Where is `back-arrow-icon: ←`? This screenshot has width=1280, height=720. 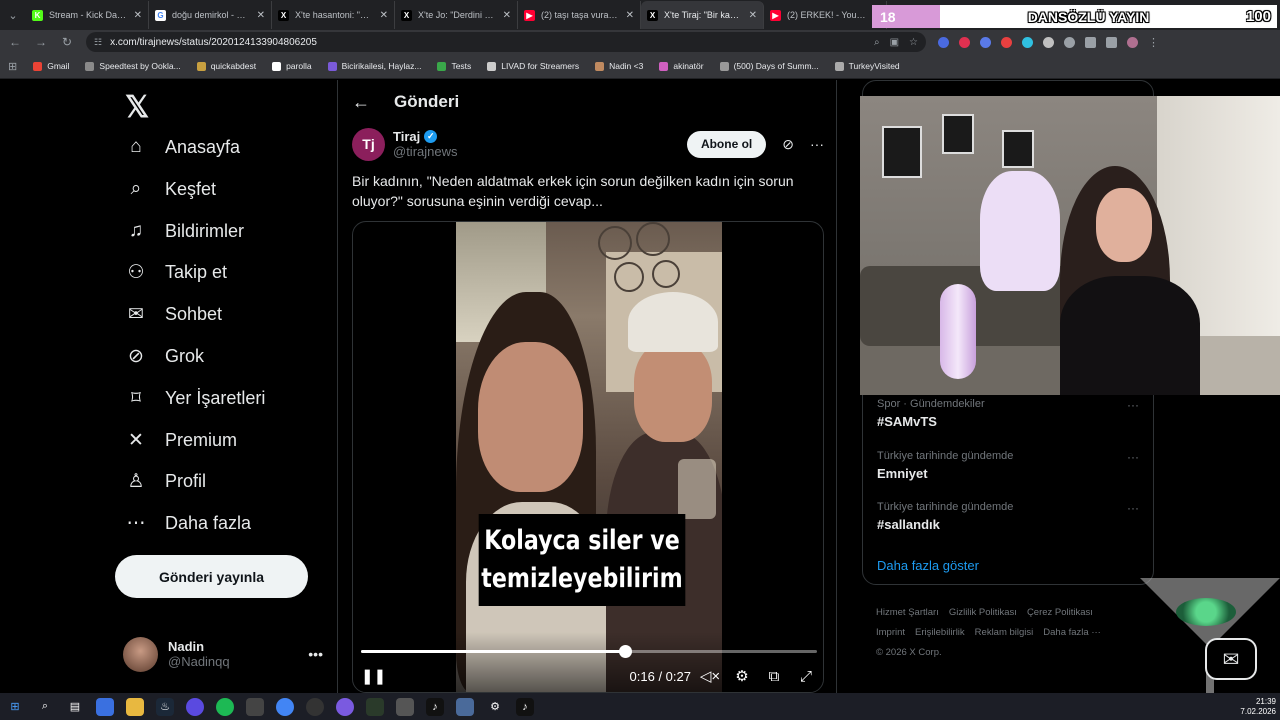
back-arrow-icon: ← is located at coordinates (361, 102).